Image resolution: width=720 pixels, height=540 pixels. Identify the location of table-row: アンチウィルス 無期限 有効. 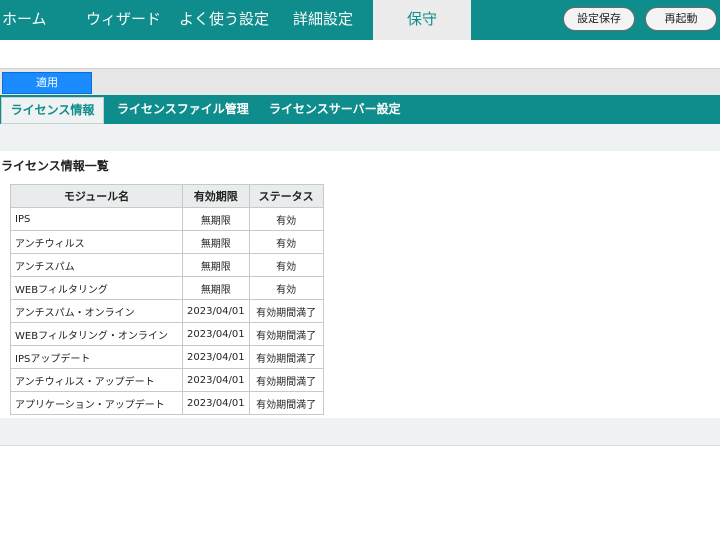
(167, 242).